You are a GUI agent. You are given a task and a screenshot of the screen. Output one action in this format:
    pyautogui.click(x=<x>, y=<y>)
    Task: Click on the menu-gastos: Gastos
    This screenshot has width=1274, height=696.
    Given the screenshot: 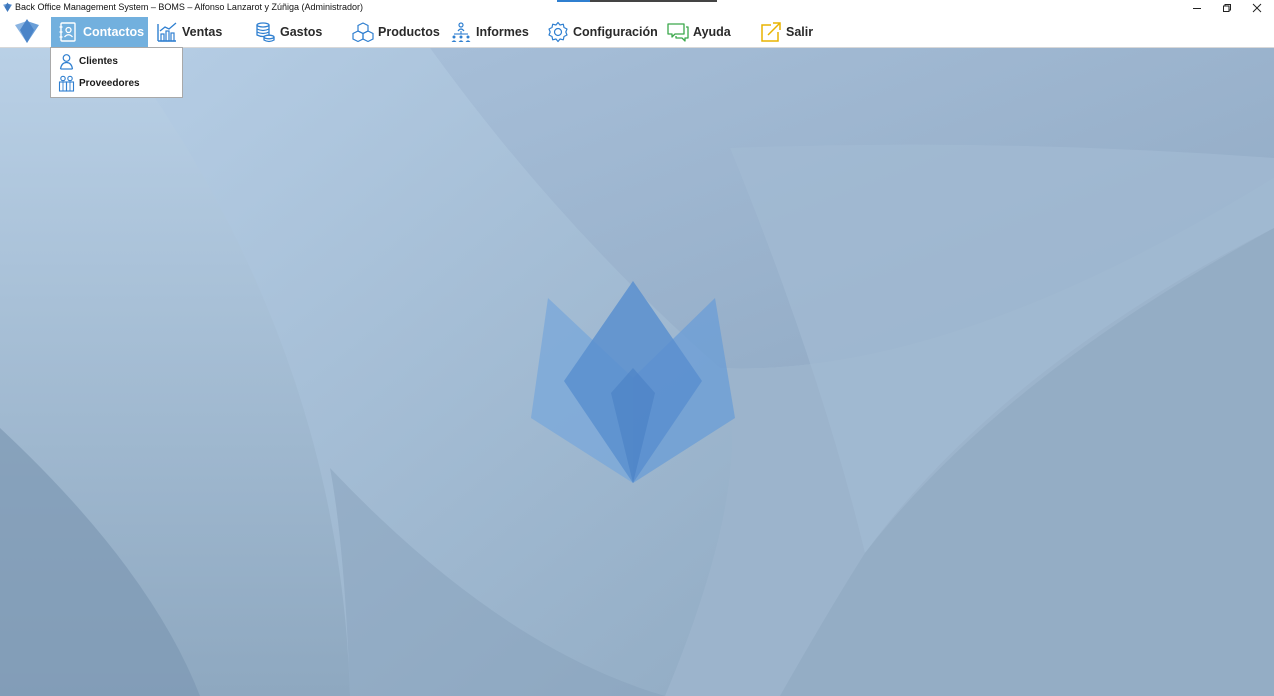 What is the action you would take?
    pyautogui.click(x=292, y=32)
    